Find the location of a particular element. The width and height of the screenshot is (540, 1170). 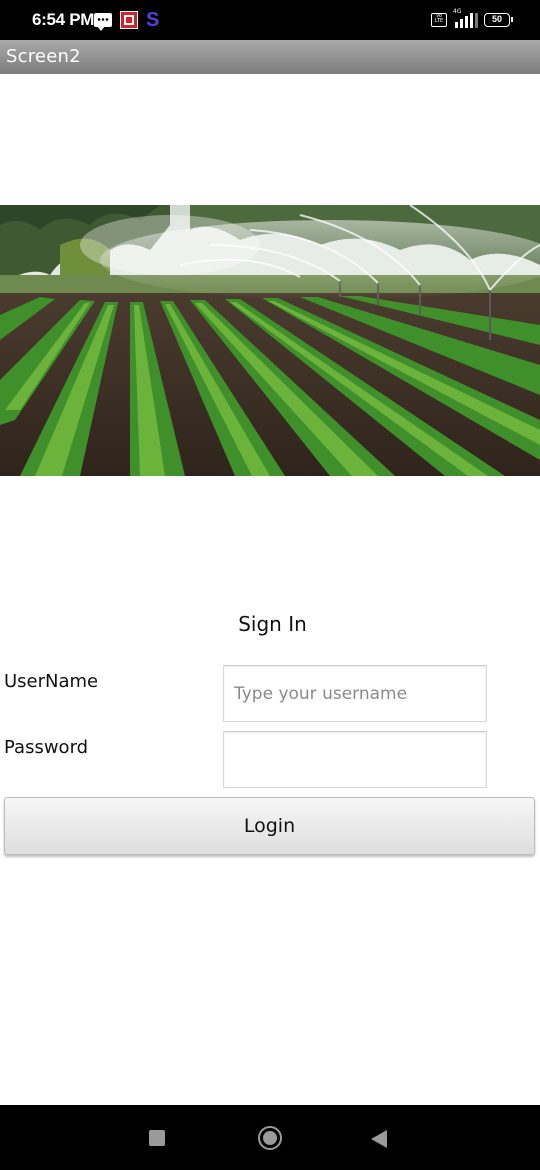

message-icon is located at coordinates (103, 22).